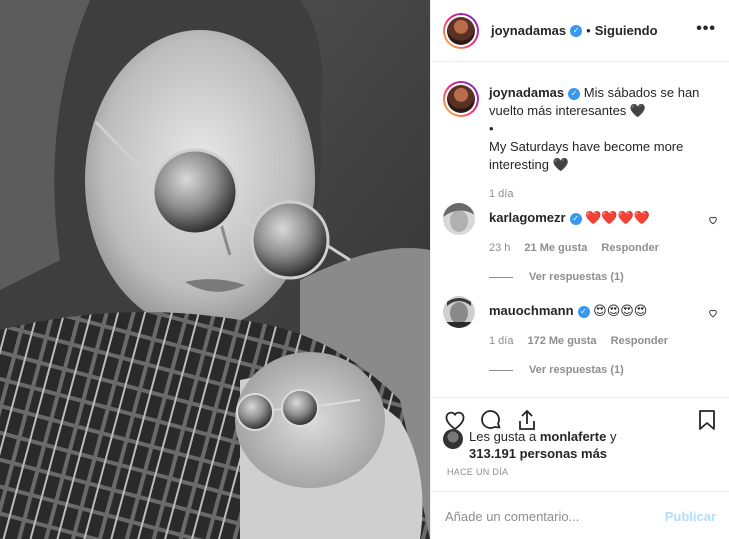 This screenshot has width=729, height=539. What do you see at coordinates (528, 30) in the screenshot?
I see `author-username: joynadamas` at bounding box center [528, 30].